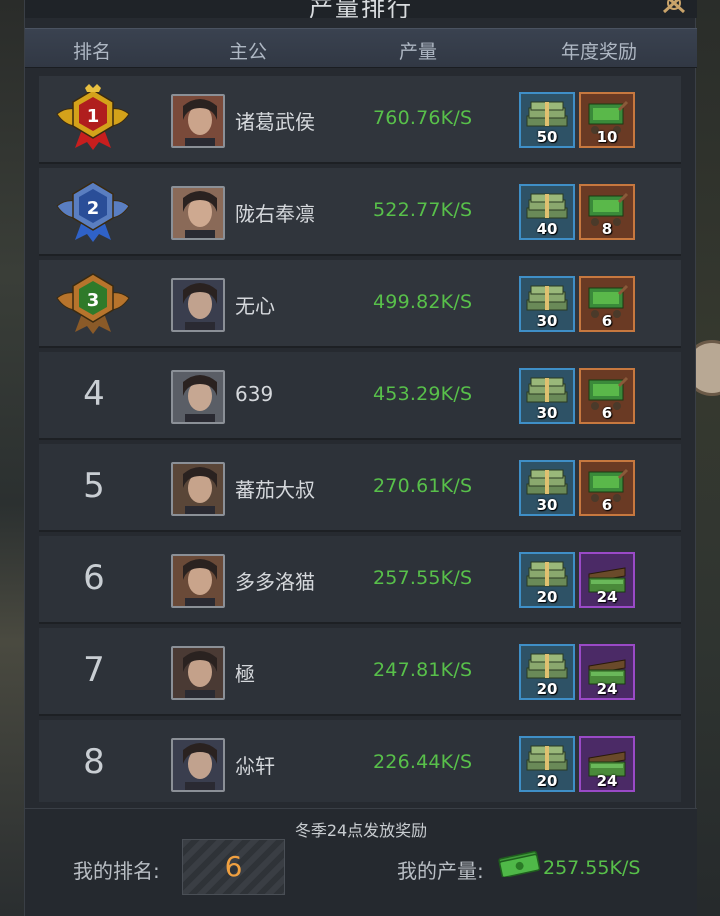 This screenshot has width=720, height=916. I want to click on my-output-value: 257.55K/S, so click(592, 868).